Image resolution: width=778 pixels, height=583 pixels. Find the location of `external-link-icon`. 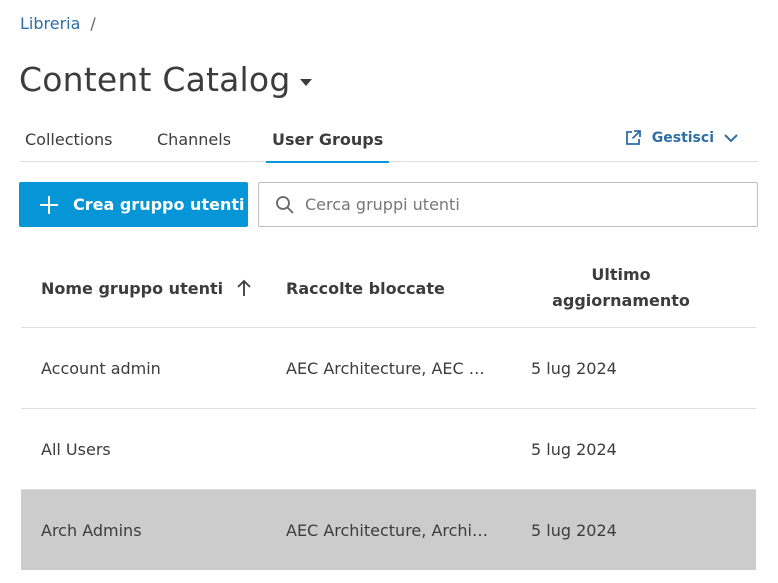

external-link-icon is located at coordinates (633, 138).